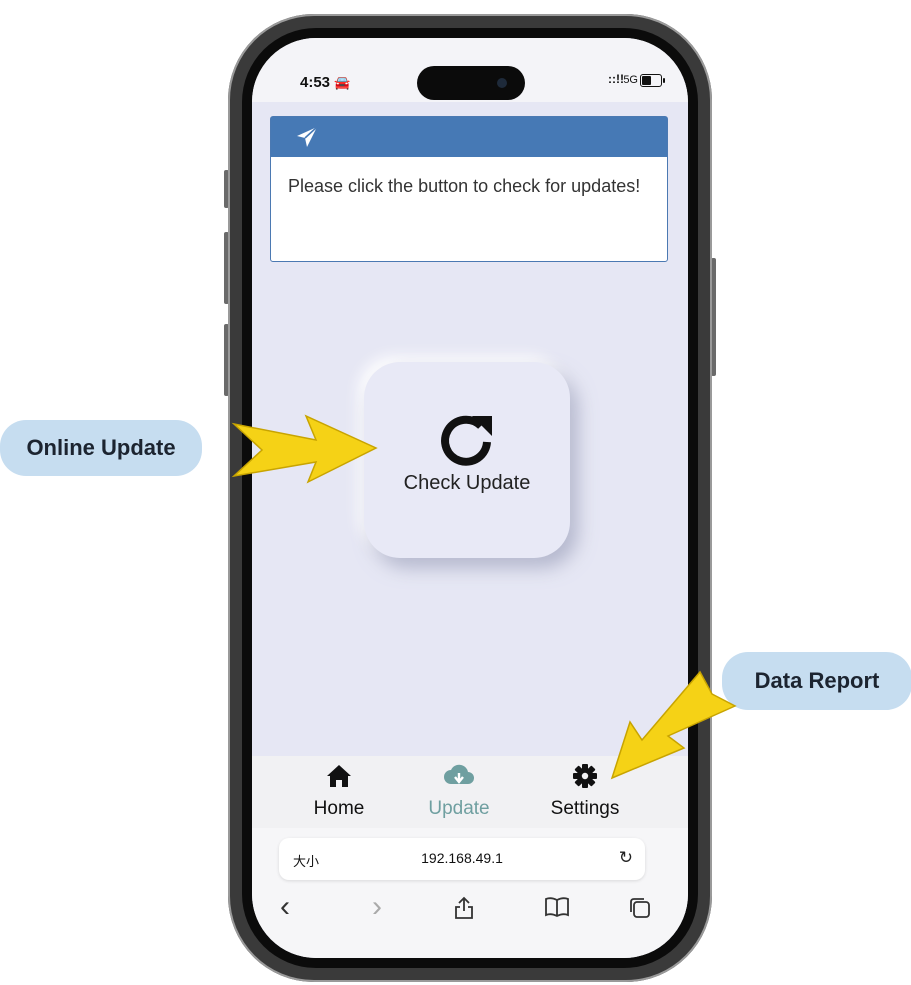 The height and width of the screenshot is (985, 911). I want to click on tab-settings: Settings, so click(585, 791).